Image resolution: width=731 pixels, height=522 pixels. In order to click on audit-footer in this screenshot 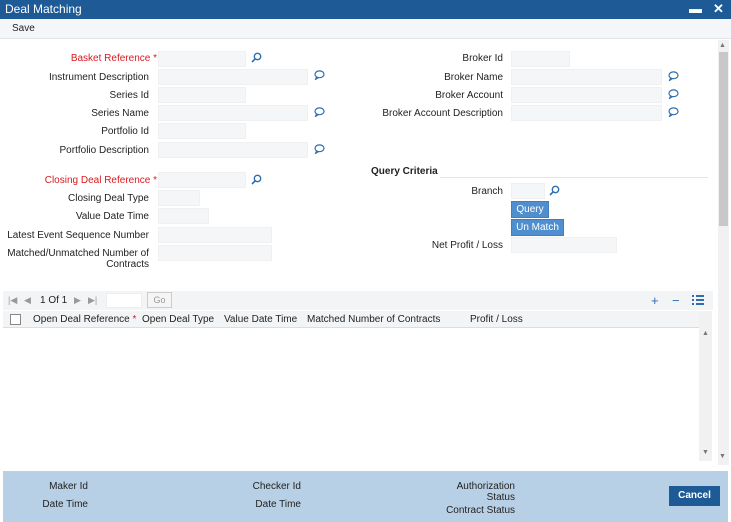, I will do `click(365, 496)`.